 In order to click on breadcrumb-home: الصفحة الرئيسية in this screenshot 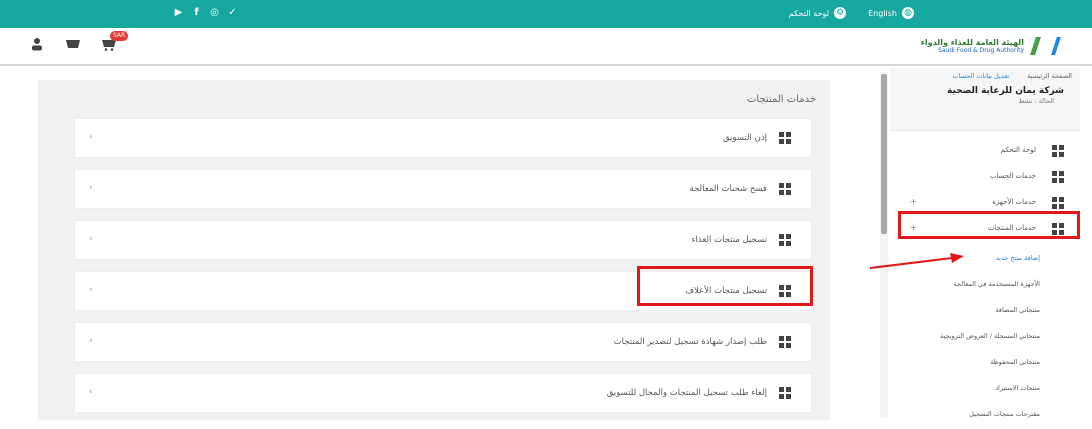, I will do `click(1049, 76)`.